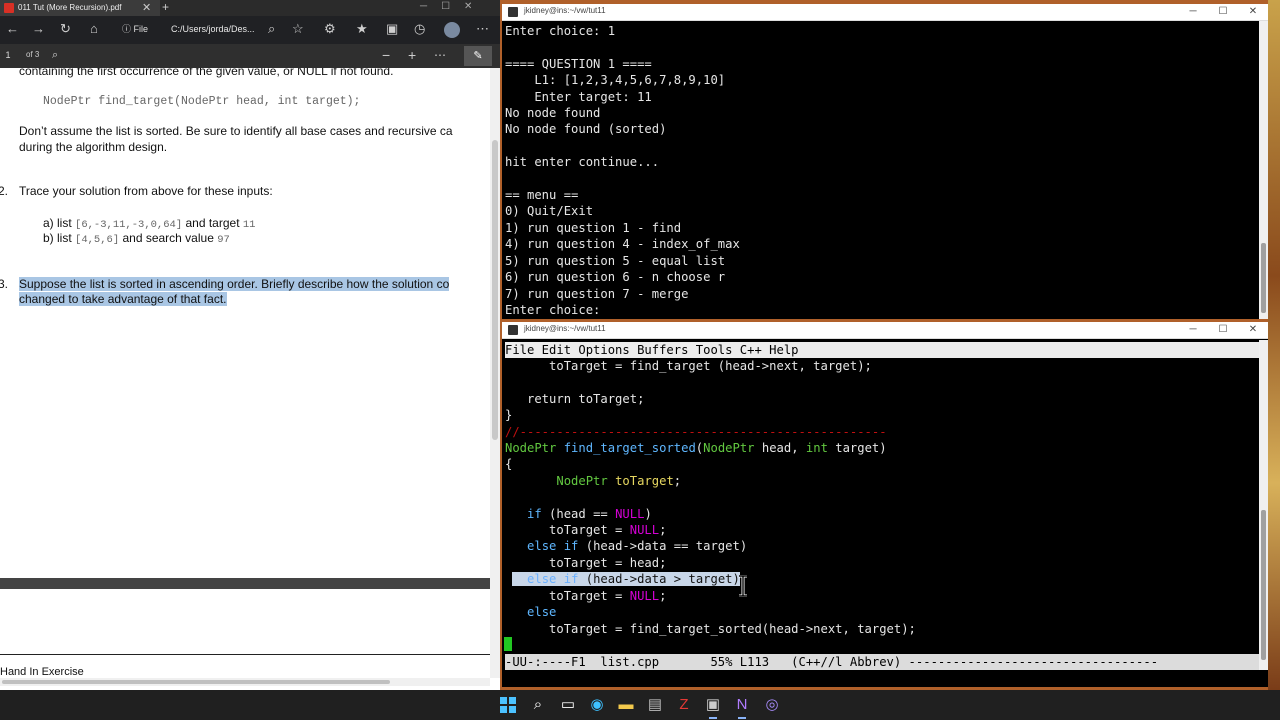 The width and height of the screenshot is (1280, 720). What do you see at coordinates (575, 398) in the screenshot?
I see `code-line: return toTarget;` at bounding box center [575, 398].